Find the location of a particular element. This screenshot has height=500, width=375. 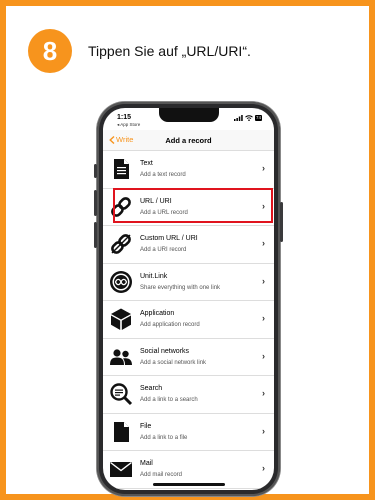

people-icon is located at coordinates (121, 356).